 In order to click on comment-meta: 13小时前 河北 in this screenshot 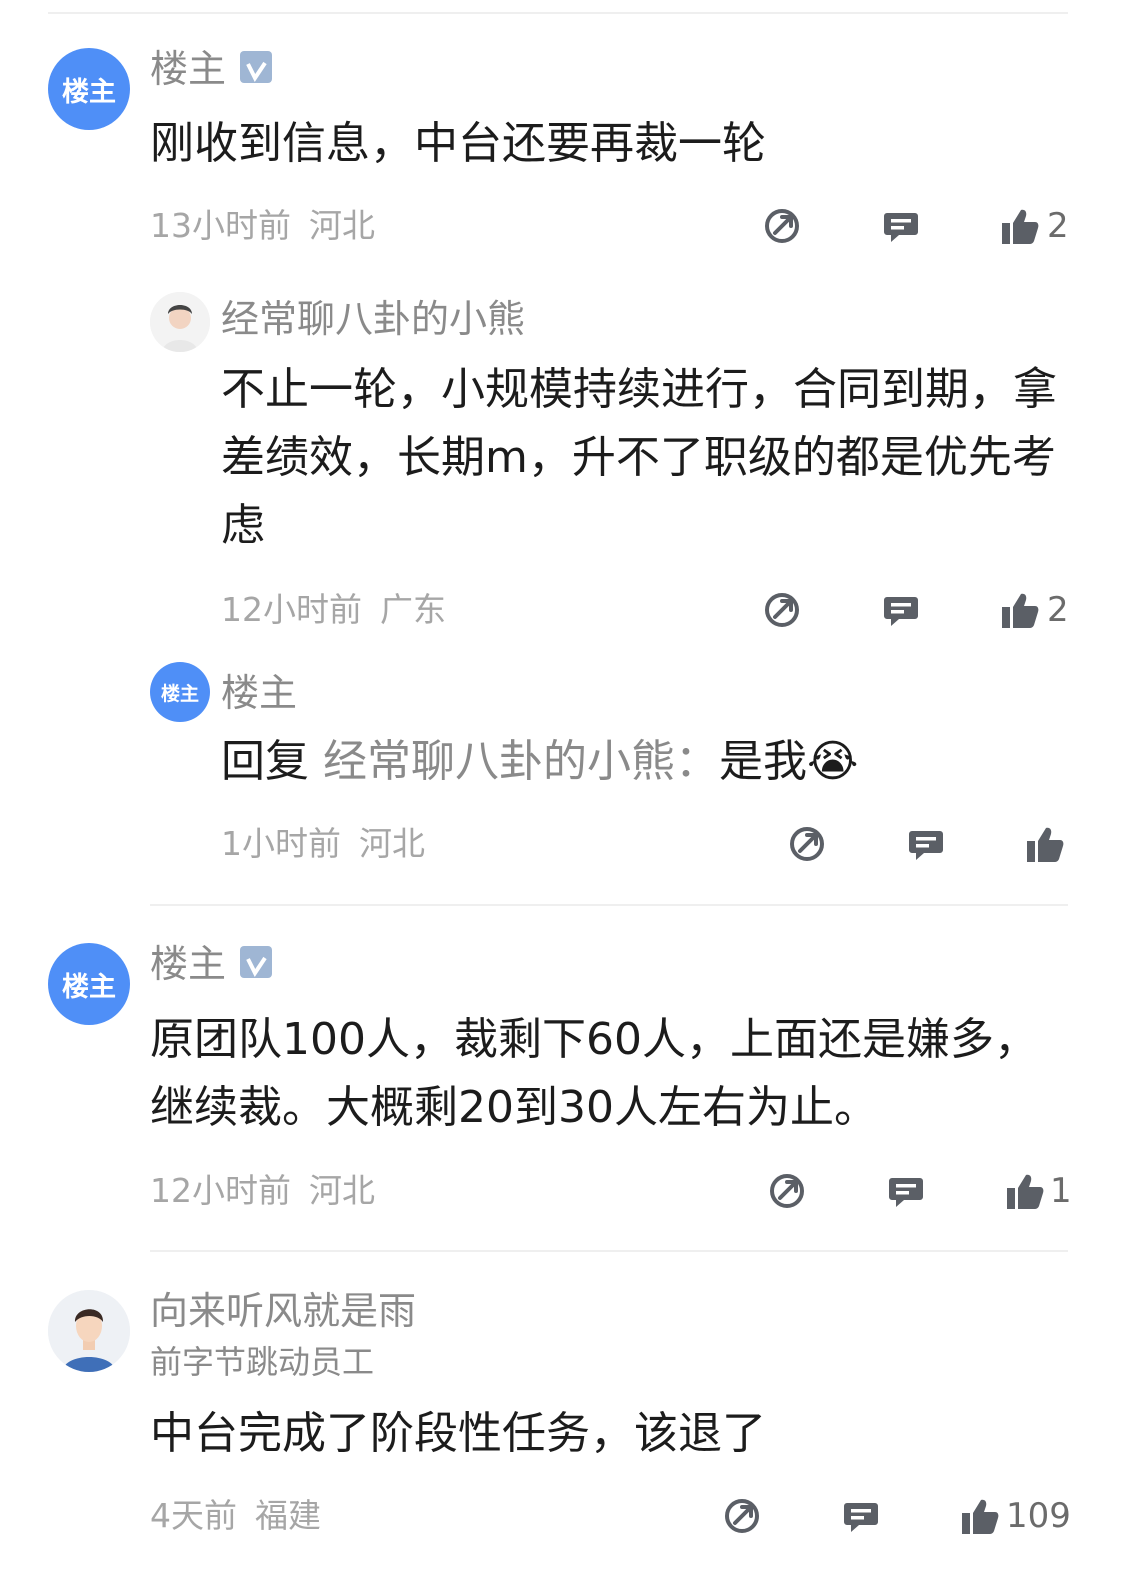, I will do `click(262, 226)`.